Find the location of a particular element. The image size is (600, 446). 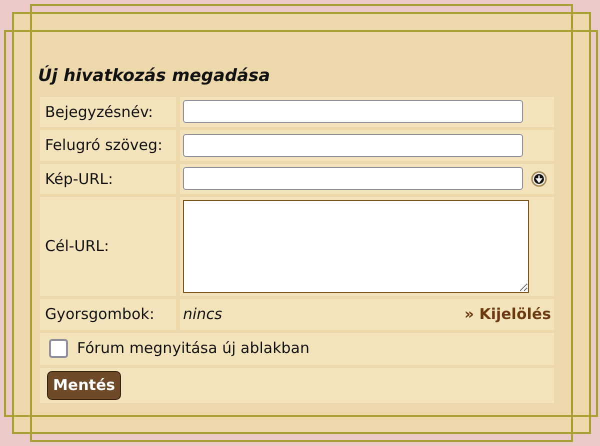

save-button: Mentés is located at coordinates (84, 385).